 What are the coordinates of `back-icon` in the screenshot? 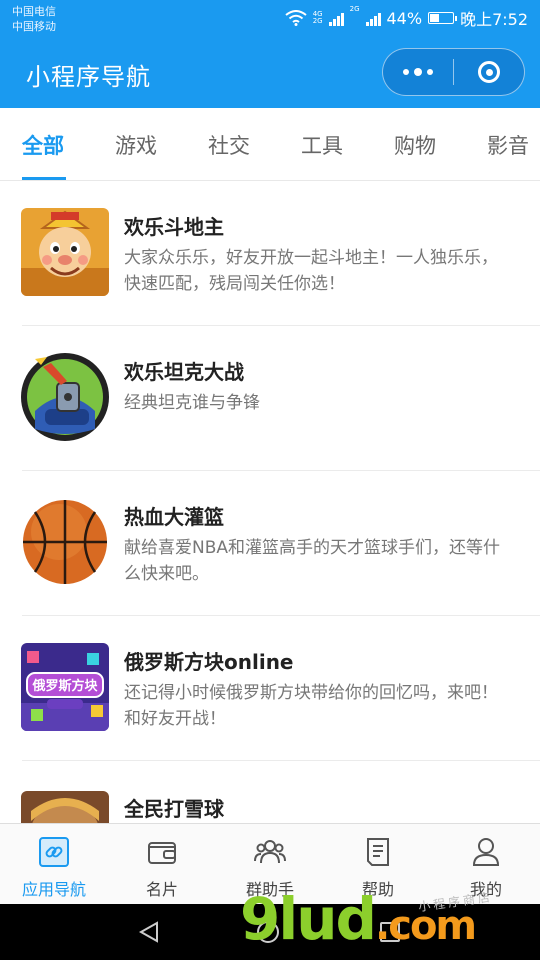 It's located at (149, 932).